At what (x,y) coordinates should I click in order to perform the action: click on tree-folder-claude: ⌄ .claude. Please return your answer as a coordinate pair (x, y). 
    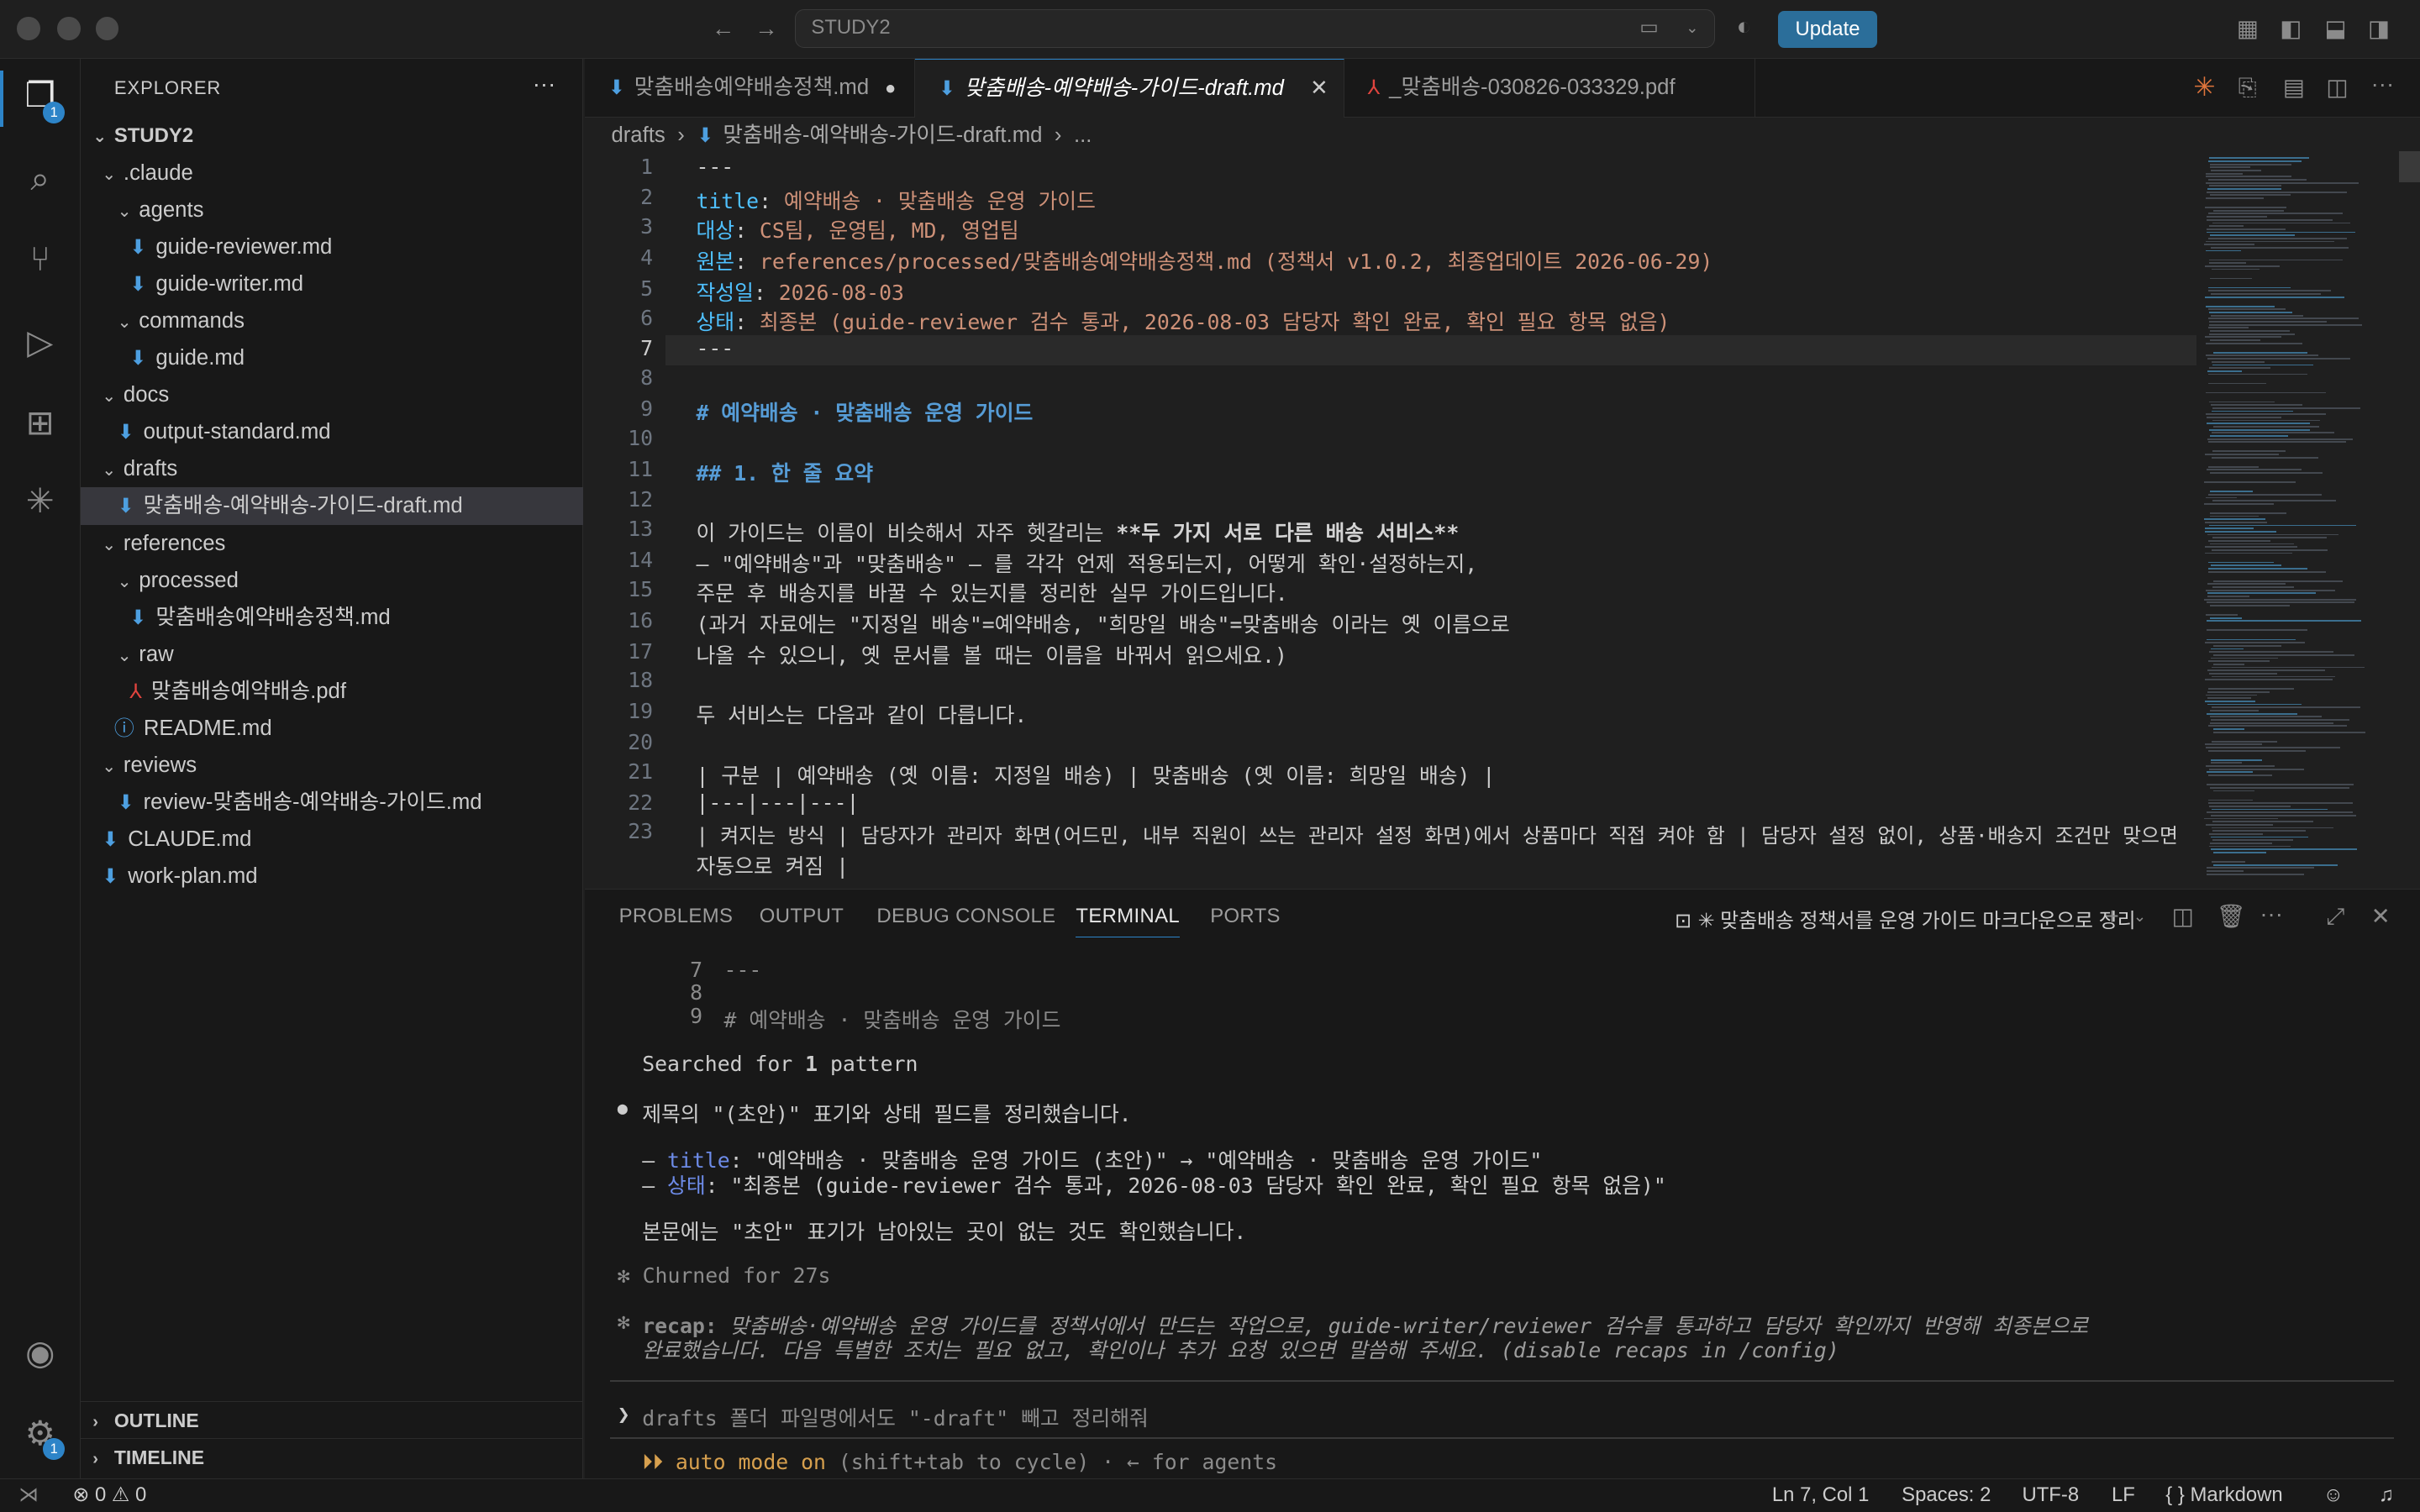
    Looking at the image, I should click on (332, 173).